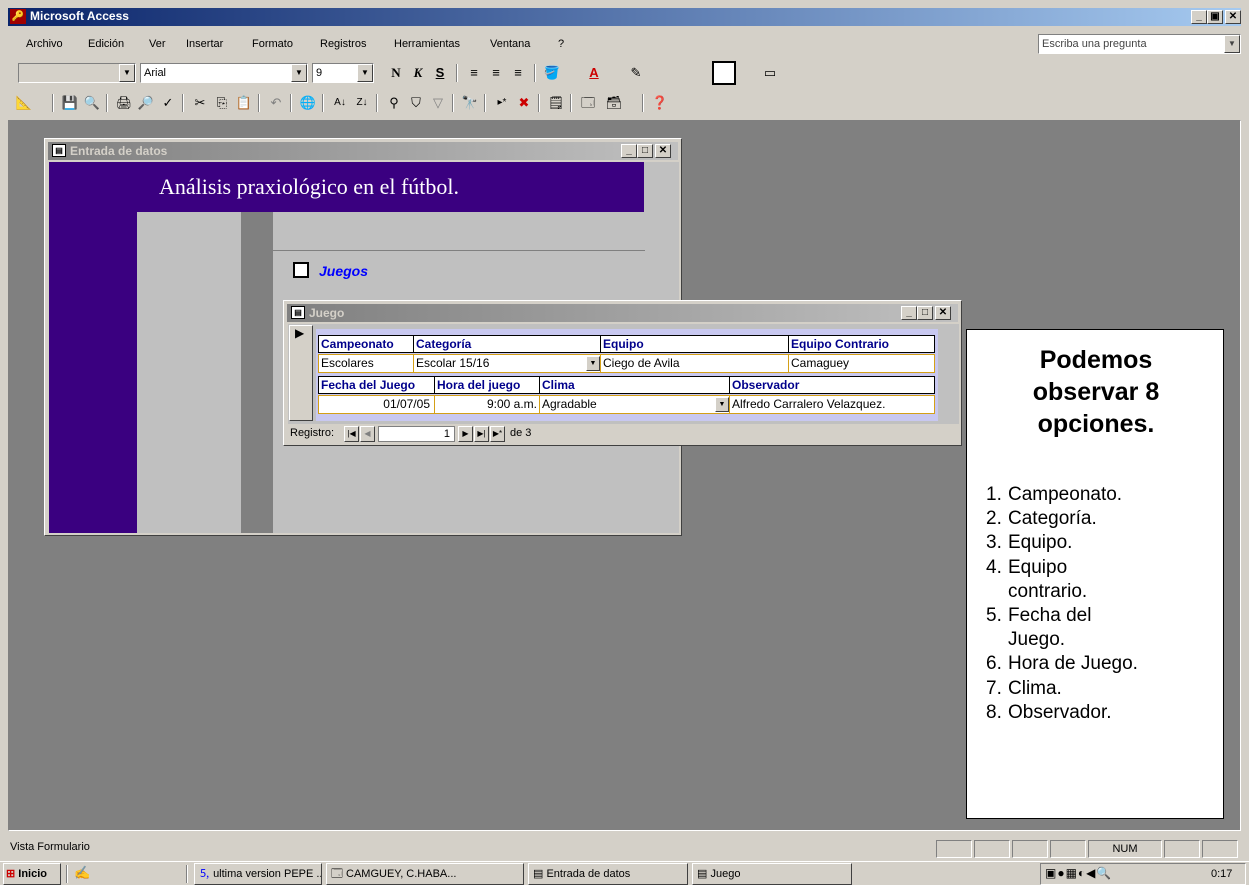  I want to click on categoria-dropdown-arrow: ▼, so click(593, 363).